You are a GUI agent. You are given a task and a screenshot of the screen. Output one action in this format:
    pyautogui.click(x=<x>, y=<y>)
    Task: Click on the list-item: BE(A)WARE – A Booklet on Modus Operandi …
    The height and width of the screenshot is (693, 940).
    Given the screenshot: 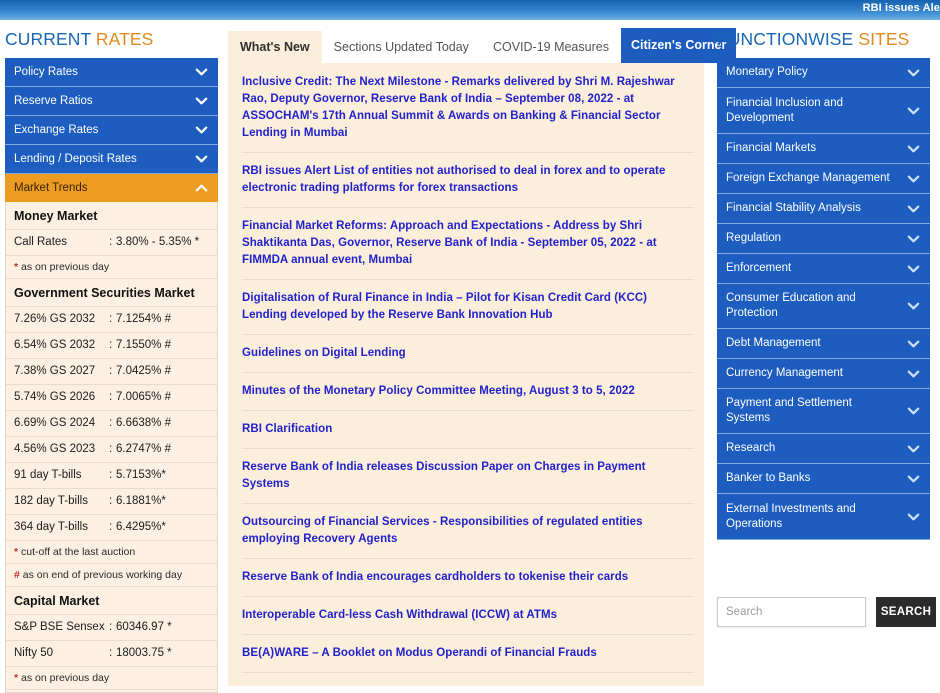 What is the action you would take?
    pyautogui.click(x=468, y=654)
    